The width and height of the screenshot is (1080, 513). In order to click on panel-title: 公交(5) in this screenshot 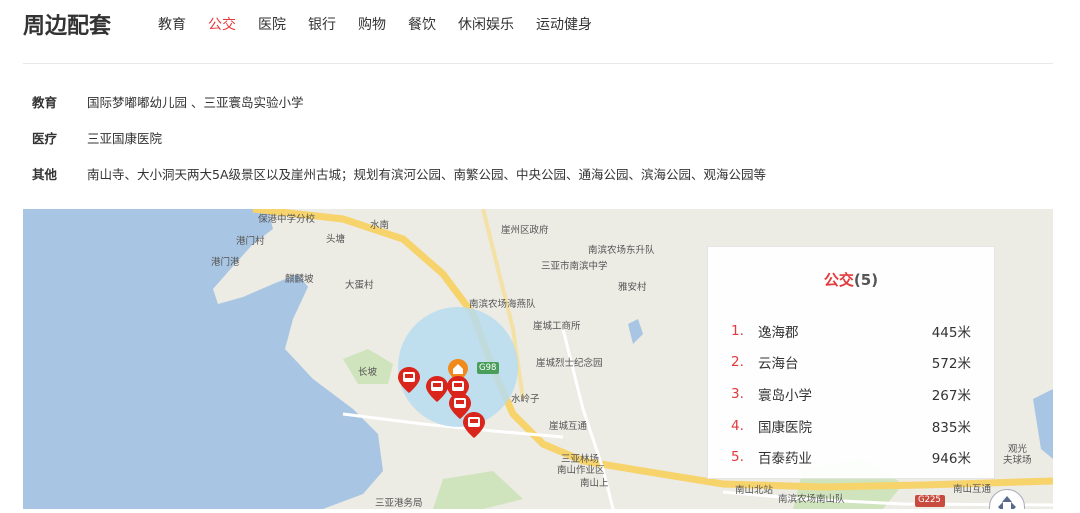, I will do `click(851, 279)`.